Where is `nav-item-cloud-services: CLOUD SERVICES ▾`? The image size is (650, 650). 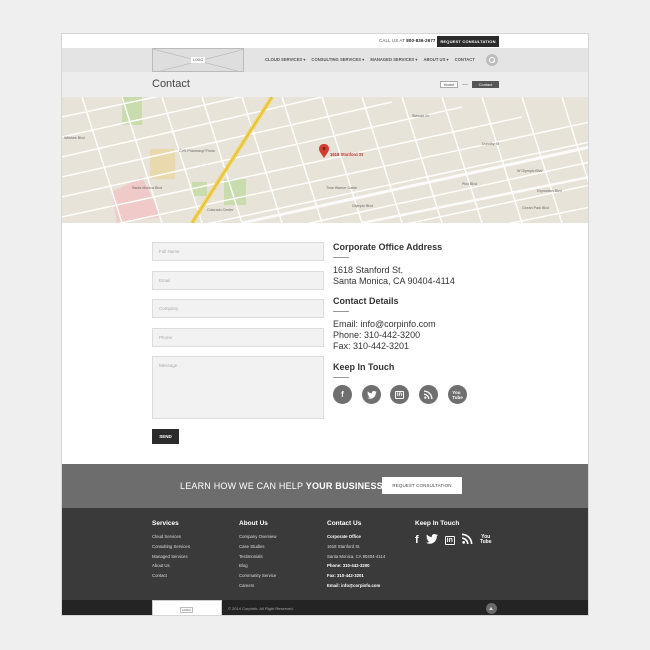
nav-item-cloud-services: CLOUD SERVICES ▾ is located at coordinates (285, 59).